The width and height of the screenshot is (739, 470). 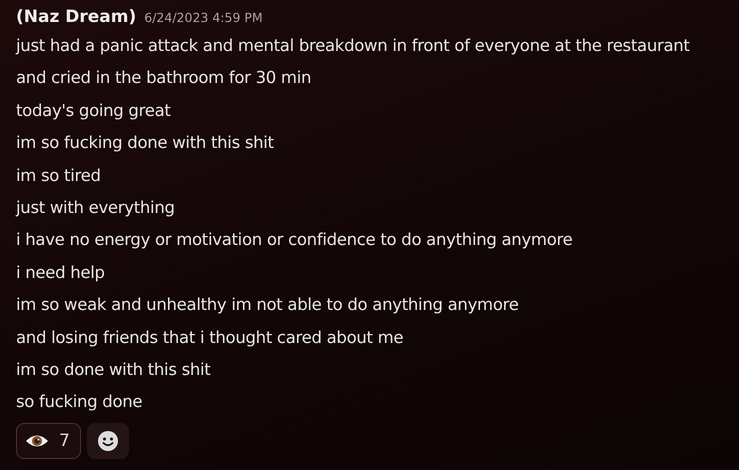 I want to click on message-text: im so done with this shit, so click(x=114, y=370).